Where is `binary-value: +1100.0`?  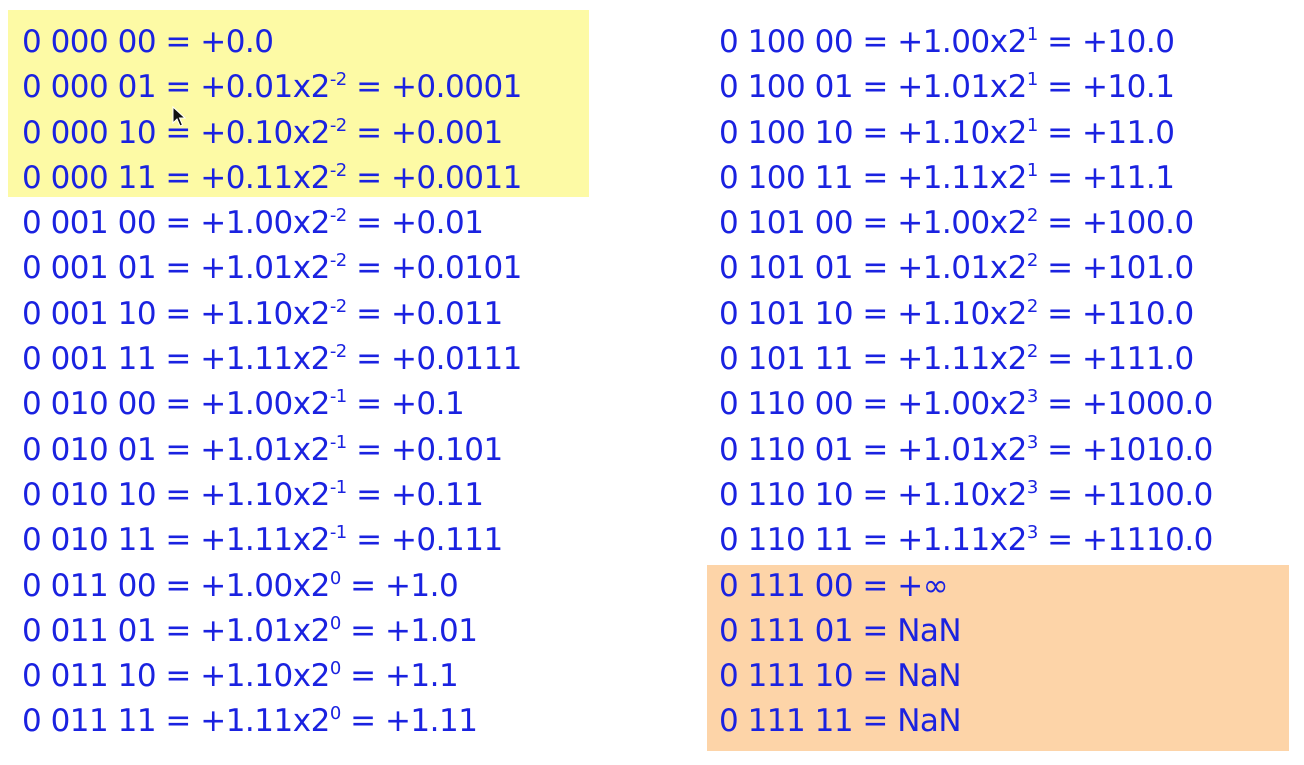 binary-value: +1100.0 is located at coordinates (1147, 494).